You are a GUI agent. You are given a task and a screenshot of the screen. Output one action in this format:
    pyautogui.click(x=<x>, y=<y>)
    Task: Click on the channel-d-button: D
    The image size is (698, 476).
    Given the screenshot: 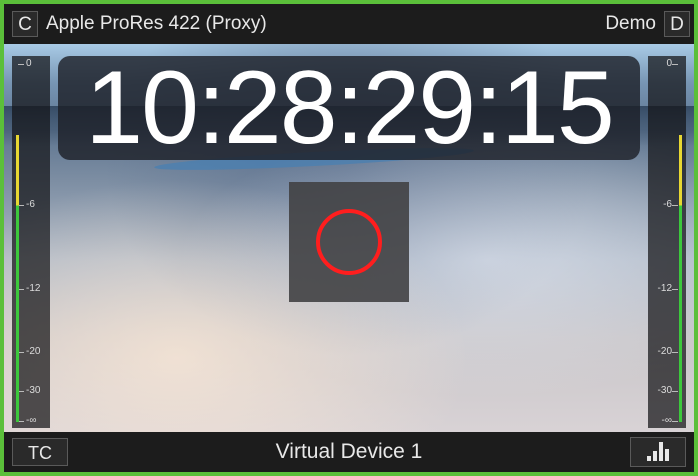 What is the action you would take?
    pyautogui.click(x=677, y=24)
    